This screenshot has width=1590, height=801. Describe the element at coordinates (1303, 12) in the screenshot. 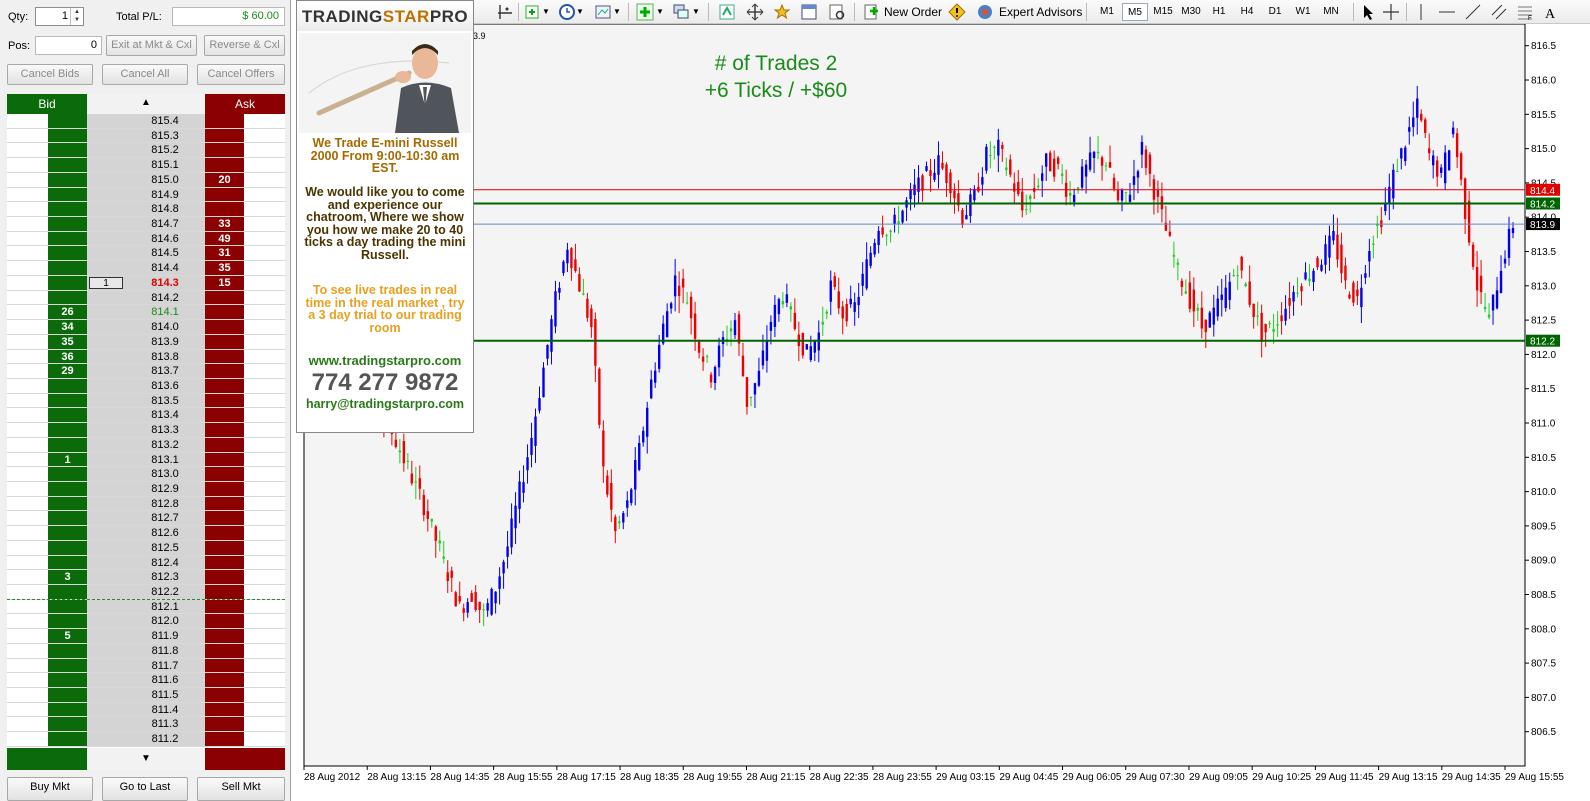

I see `timeframe-w1-button: W1` at that location.